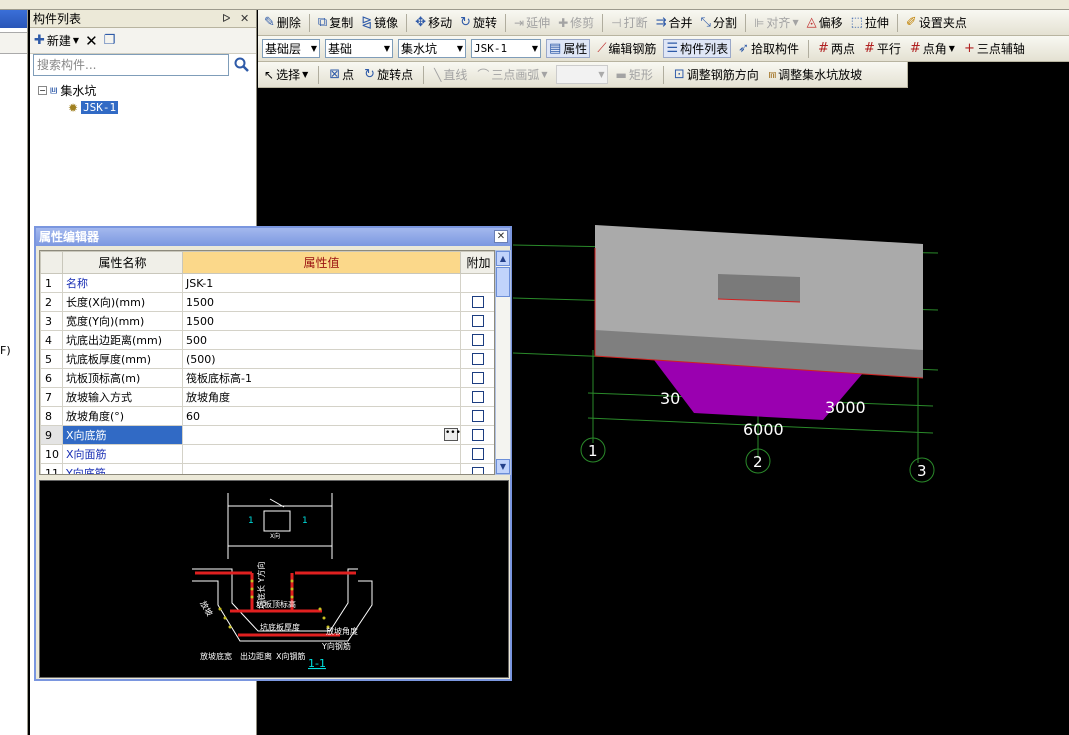 The width and height of the screenshot is (1069, 735). I want to click on delete-icon: ✕, so click(91, 41).